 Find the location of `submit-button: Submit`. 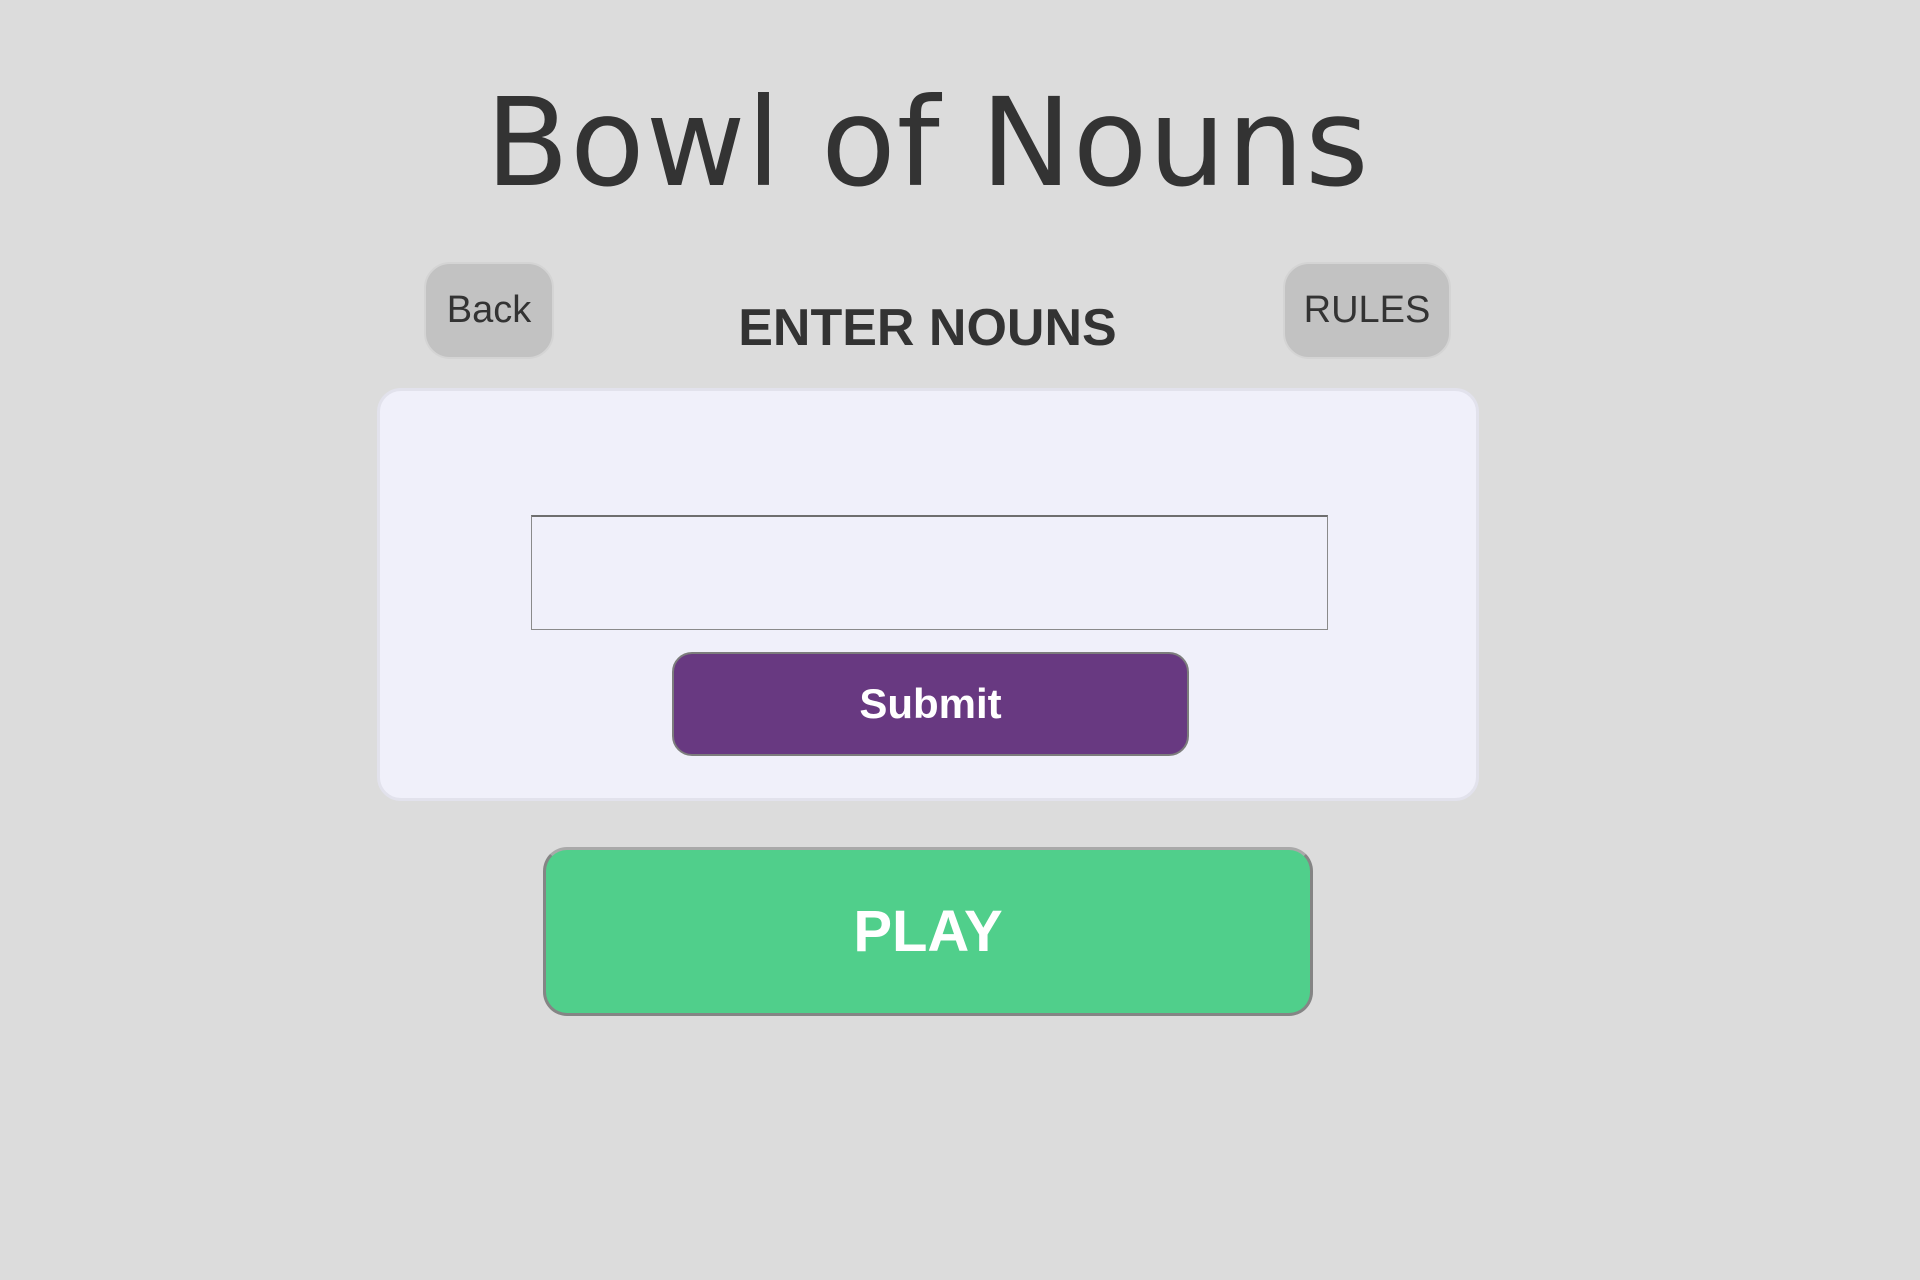

submit-button: Submit is located at coordinates (930, 704).